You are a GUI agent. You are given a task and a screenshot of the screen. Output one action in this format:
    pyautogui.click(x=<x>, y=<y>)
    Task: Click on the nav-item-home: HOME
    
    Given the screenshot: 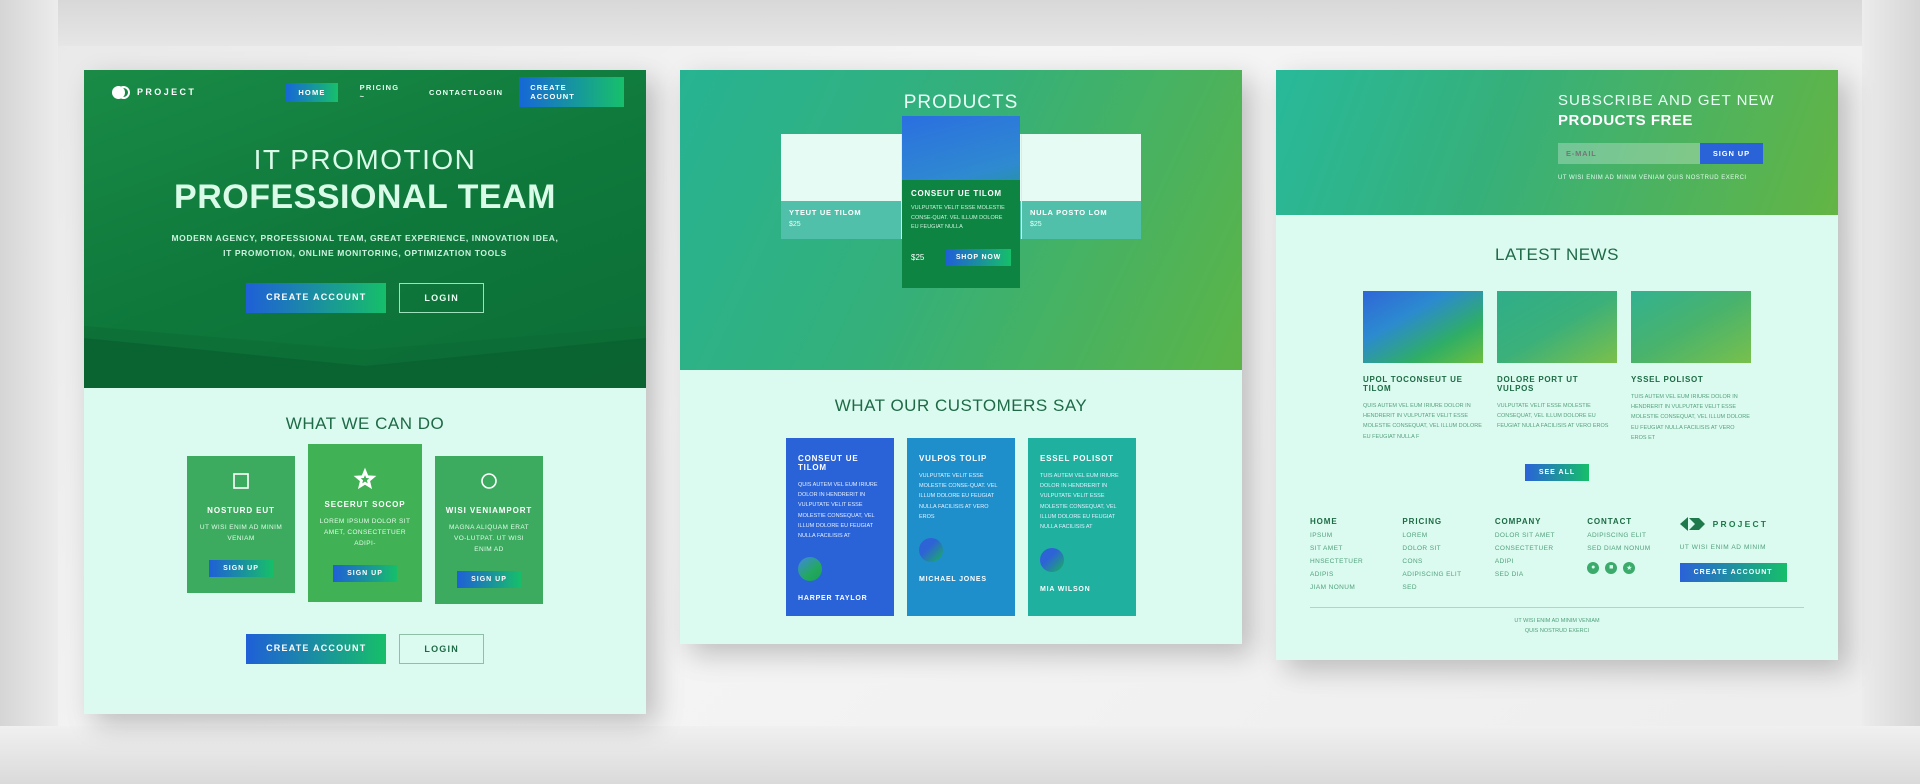 What is the action you would take?
    pyautogui.click(x=312, y=92)
    